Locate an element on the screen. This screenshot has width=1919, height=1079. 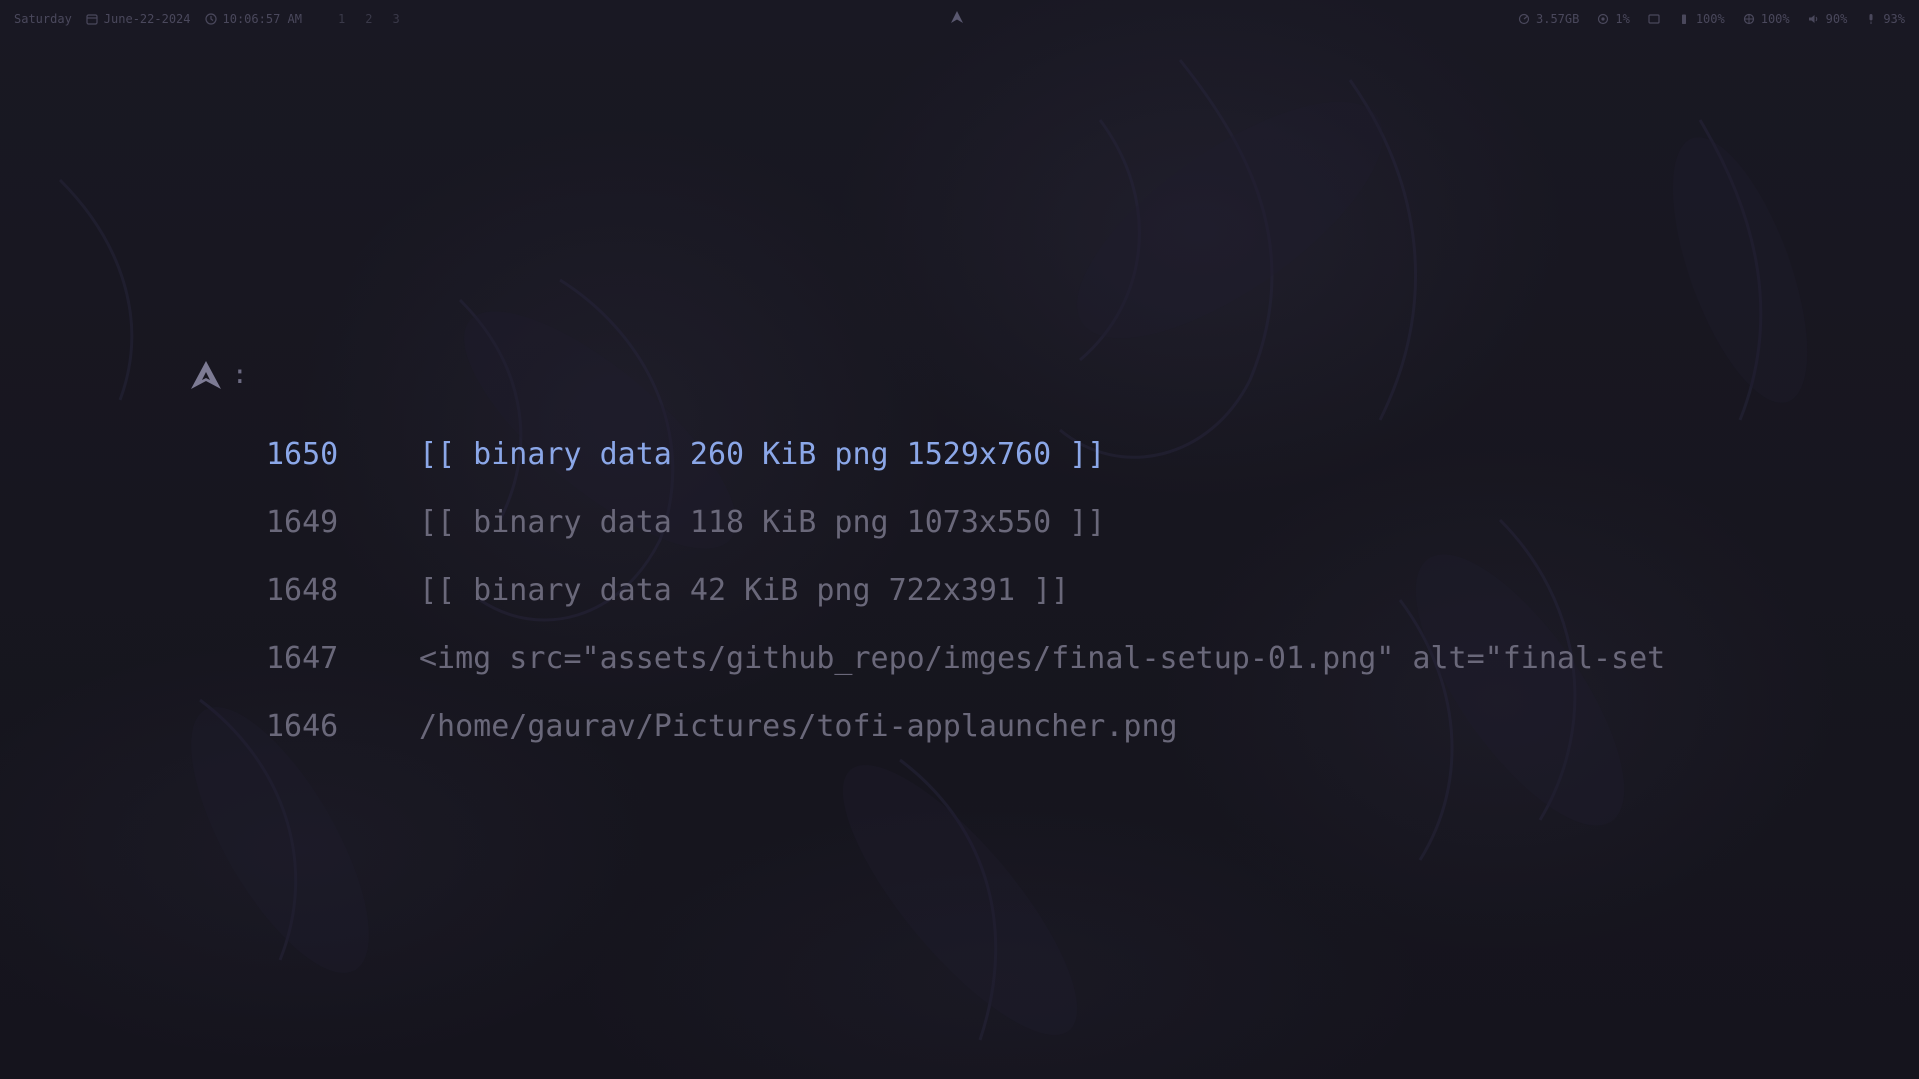
network-text: 100% is located at coordinates (1775, 19).